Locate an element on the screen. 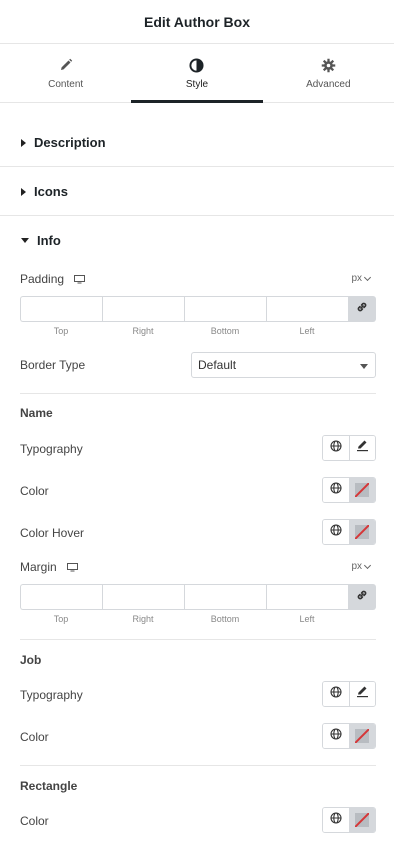 The image size is (394, 847). tab-style: Style is located at coordinates (197, 74).